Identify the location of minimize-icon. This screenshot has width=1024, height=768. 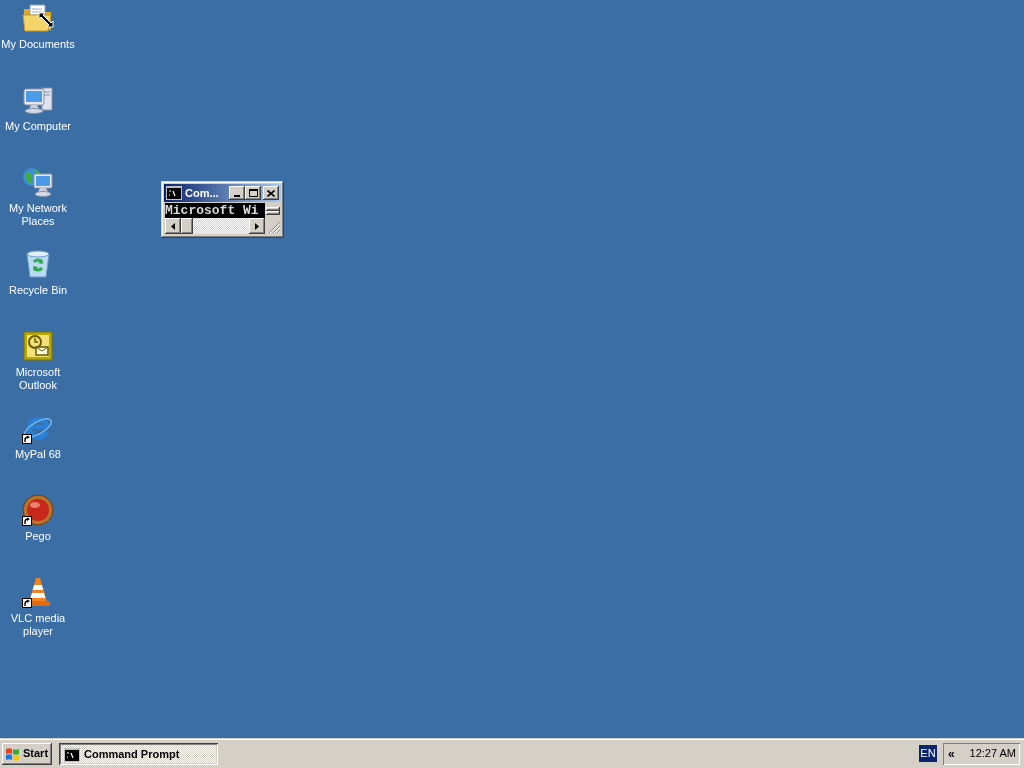
(237, 196).